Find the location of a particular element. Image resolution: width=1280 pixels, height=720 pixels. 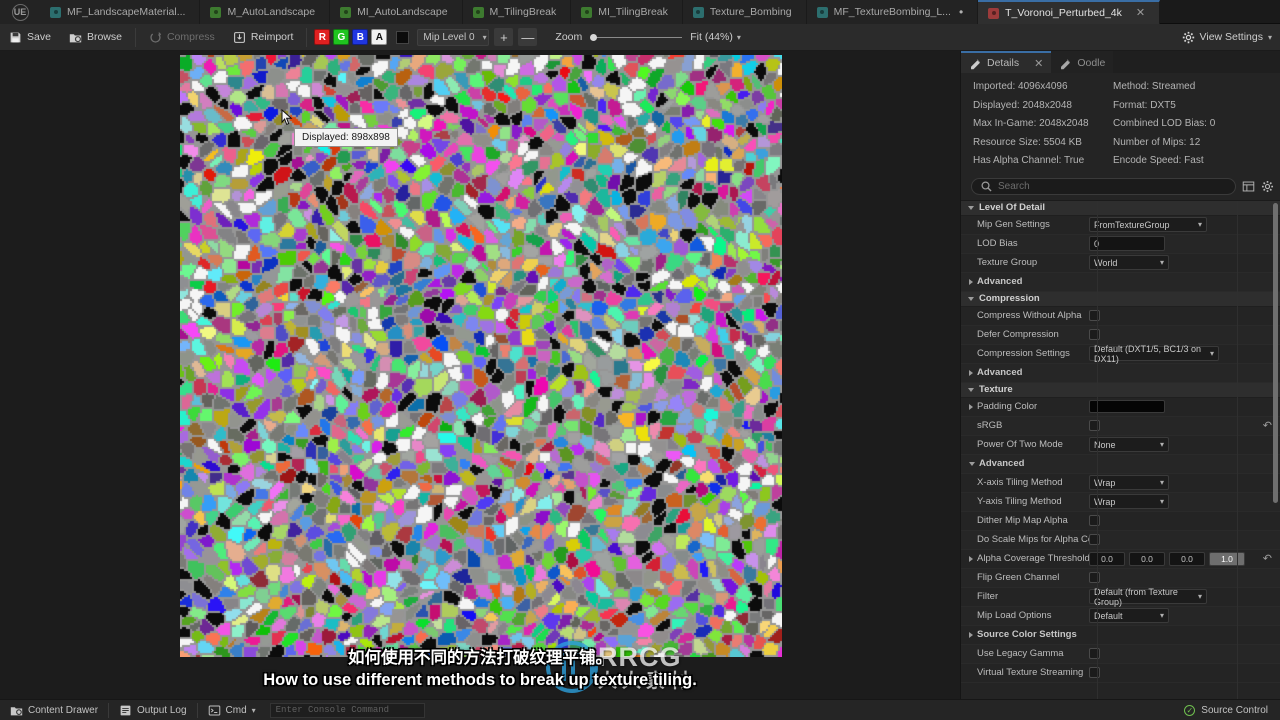

console-command-input: Enter Console Command is located at coordinates (347, 710).